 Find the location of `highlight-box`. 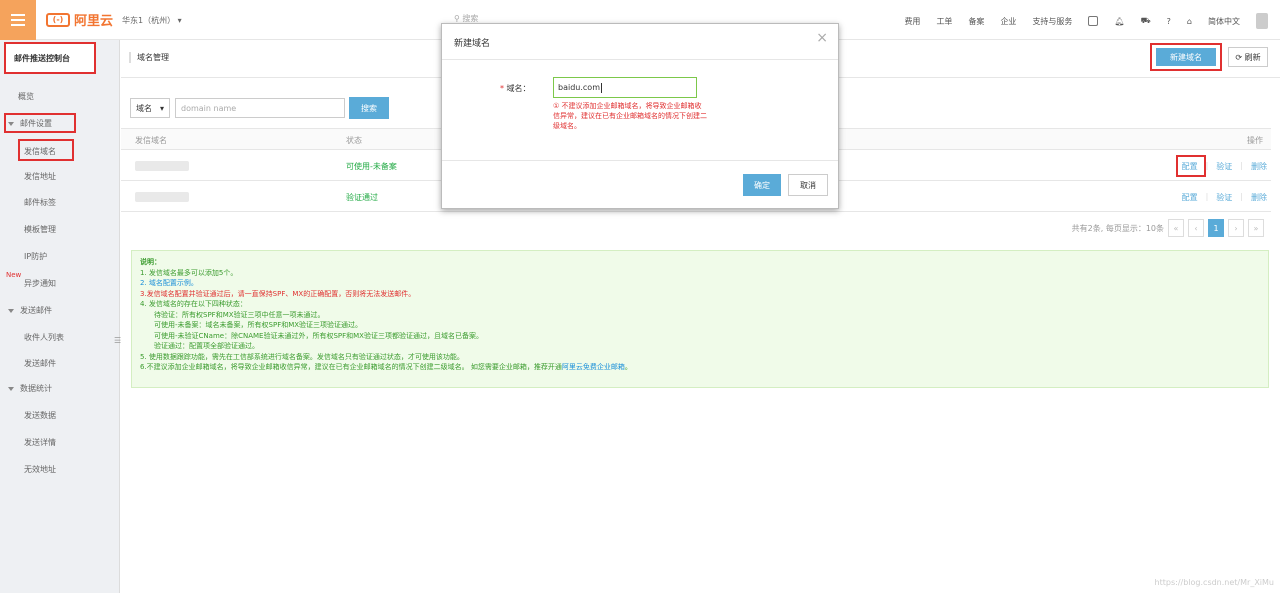

highlight-box is located at coordinates (1190, 166).